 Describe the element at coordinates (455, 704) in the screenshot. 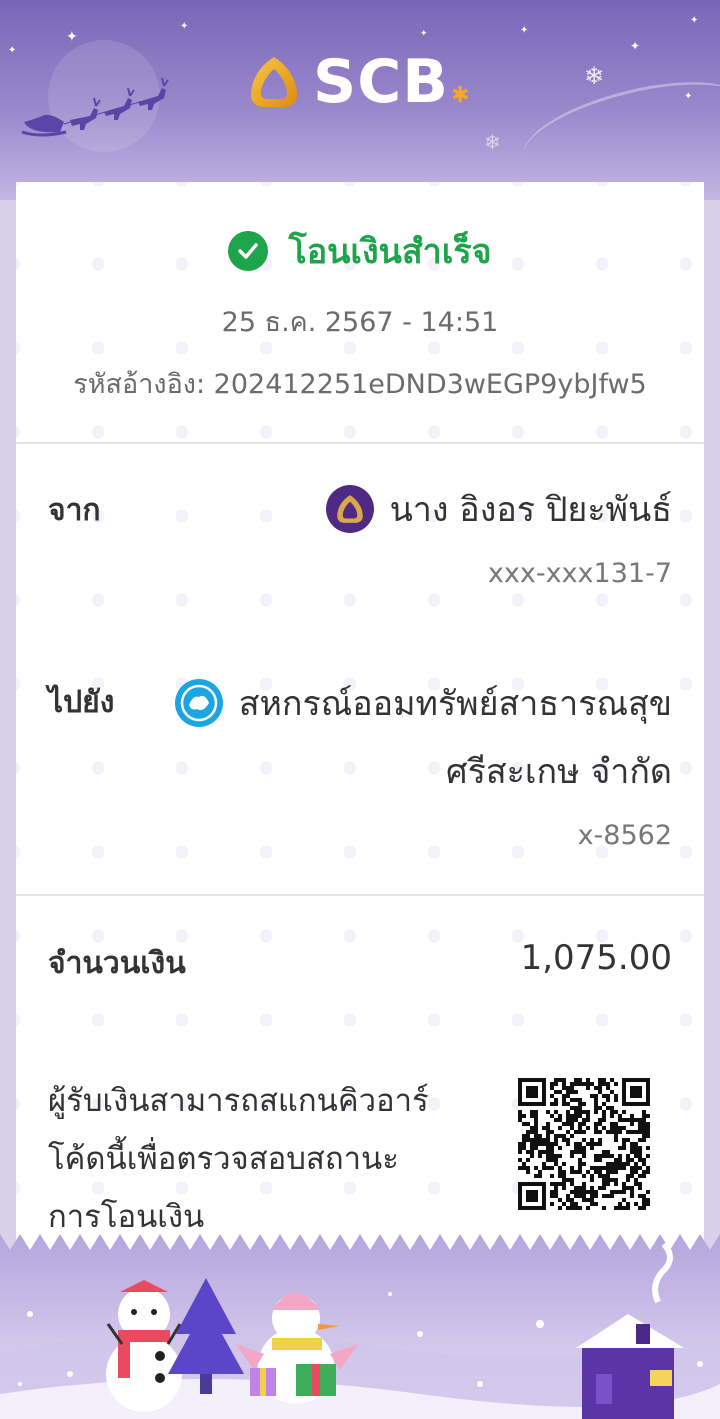

I see `to-name-line1: สหกรณ์ออมทรัพย์สาธารณสุข` at that location.